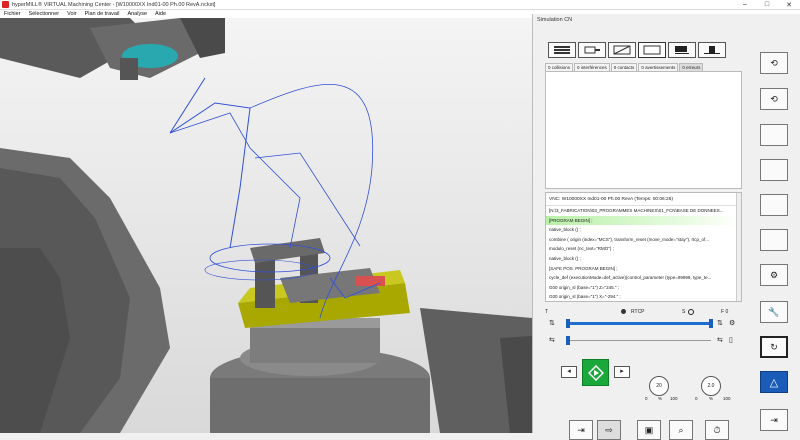 The image size is (800, 440). I want to click on controller-panel-icon: ▣, so click(649, 429).